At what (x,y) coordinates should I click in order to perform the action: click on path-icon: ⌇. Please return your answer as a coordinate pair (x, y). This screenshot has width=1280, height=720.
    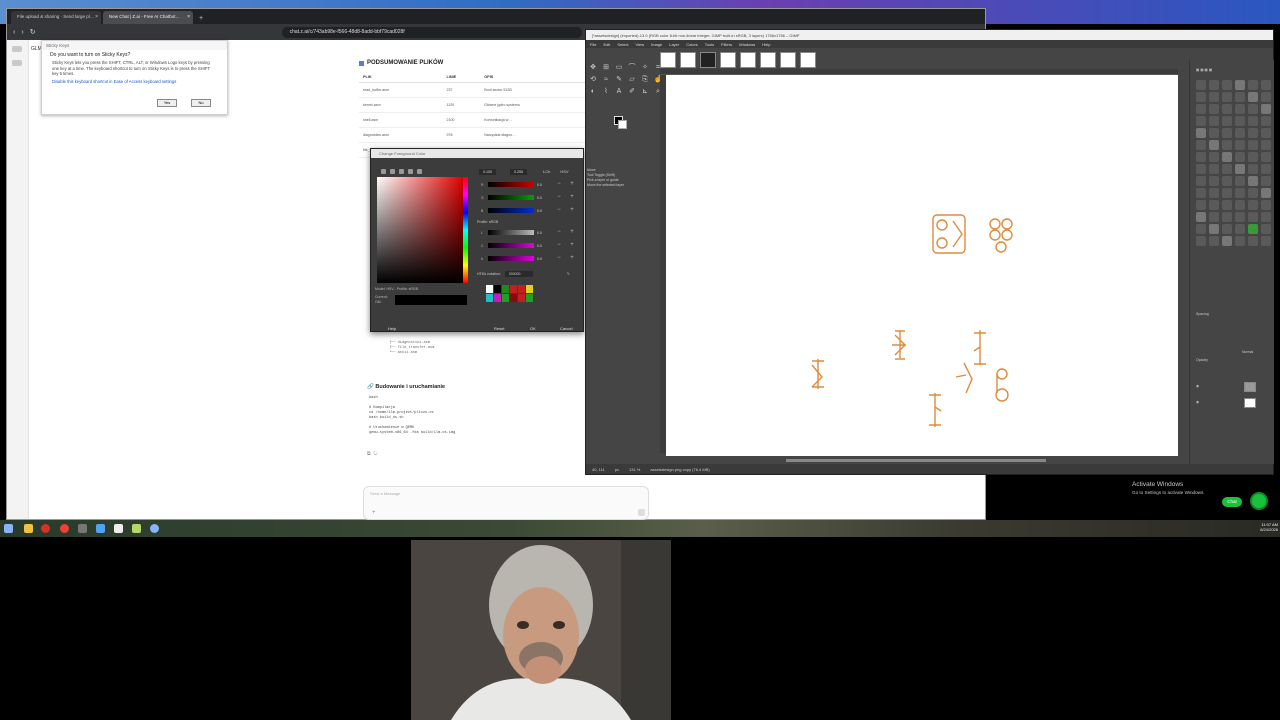
    Looking at the image, I should click on (606, 92).